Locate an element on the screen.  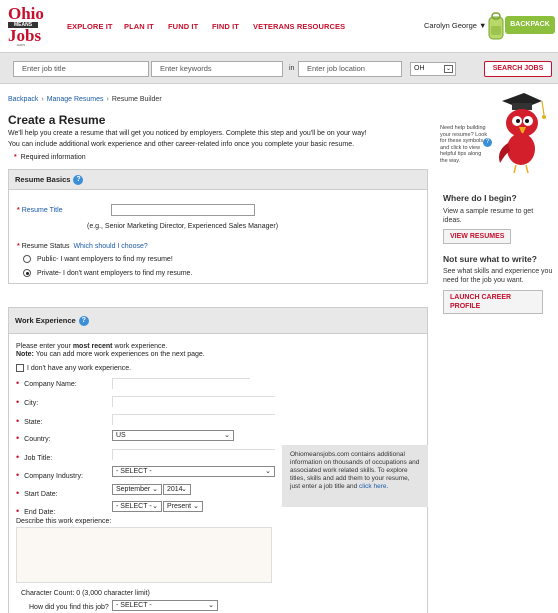
resume-status-text: Resume Status is located at coordinates (45, 246).